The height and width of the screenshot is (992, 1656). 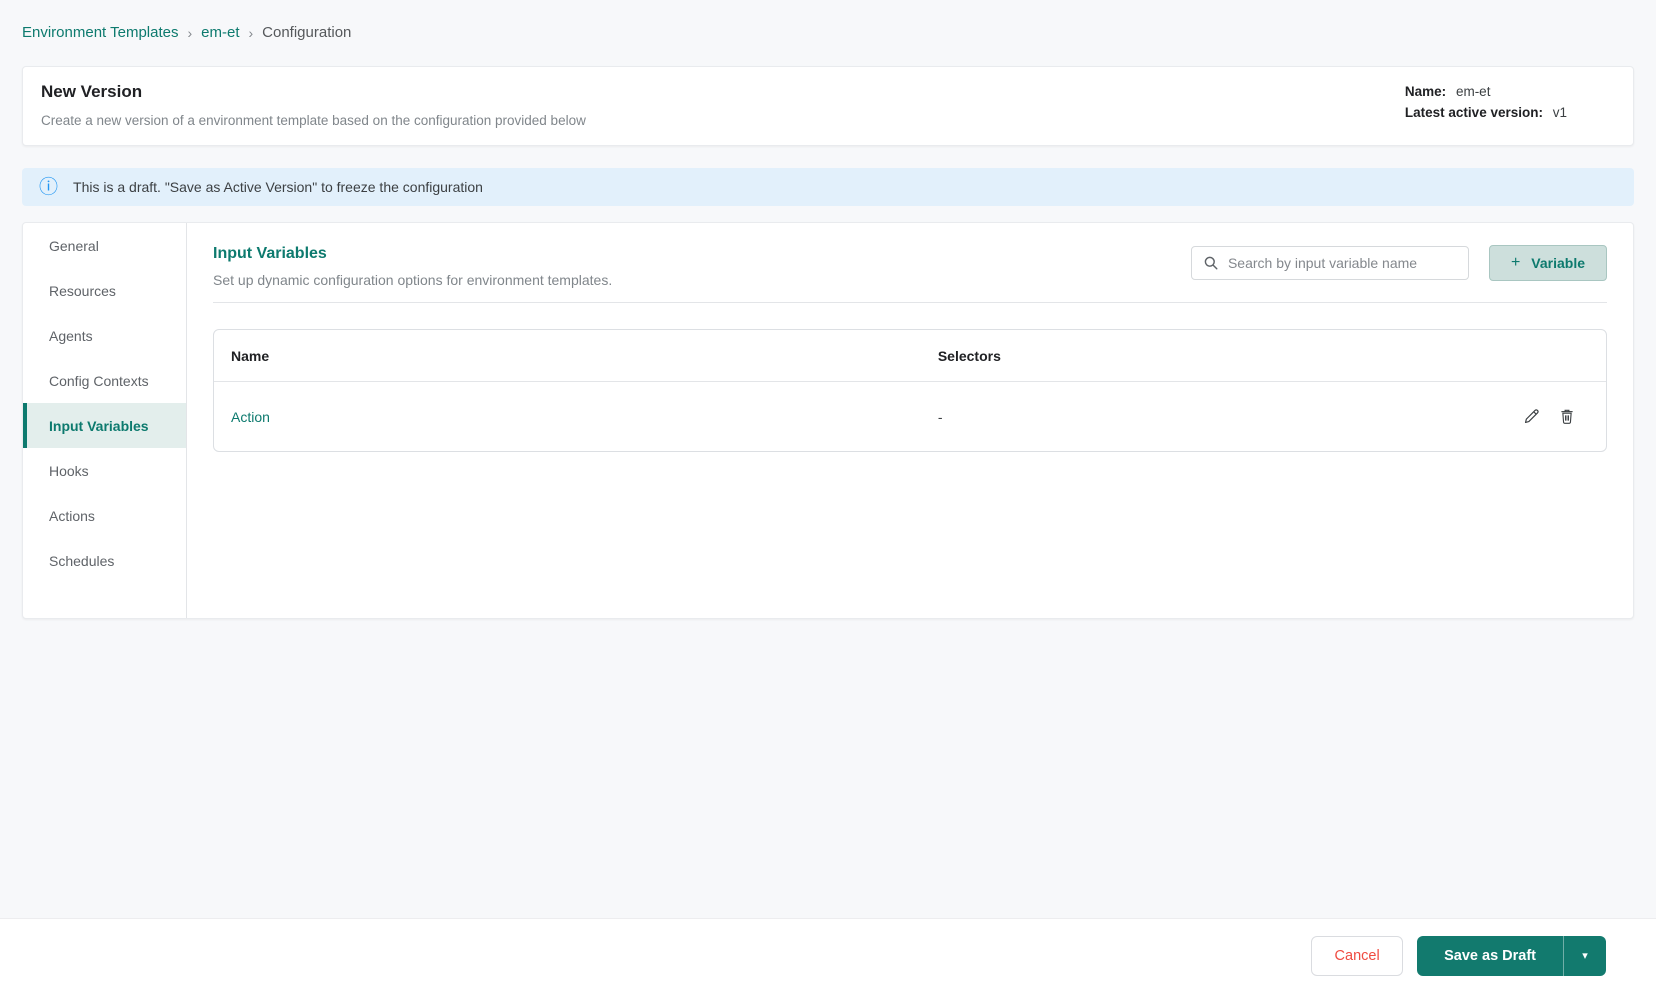 I want to click on row-actions, so click(x=1564, y=416).